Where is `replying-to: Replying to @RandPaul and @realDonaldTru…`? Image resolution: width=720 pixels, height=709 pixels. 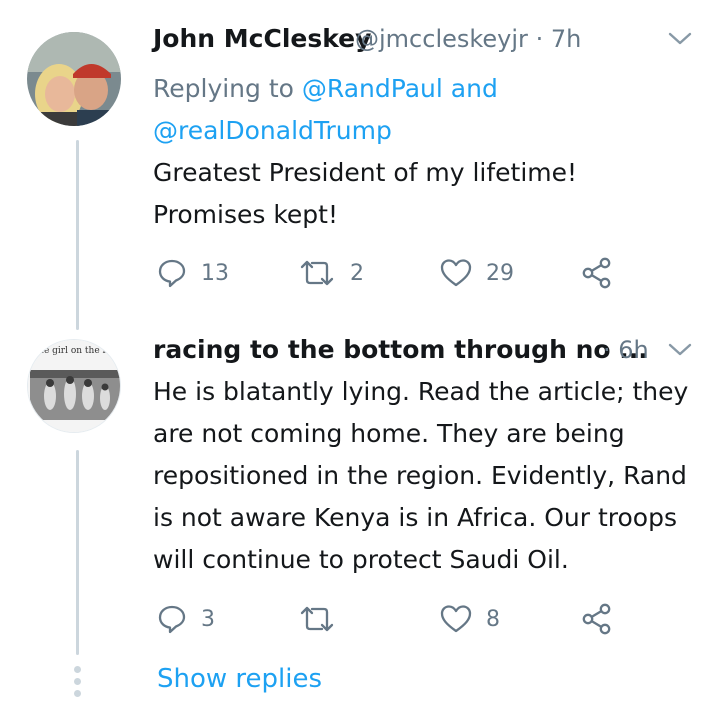 replying-to: Replying to @RandPaul and @realDonaldTru… is located at coordinates (413, 110).